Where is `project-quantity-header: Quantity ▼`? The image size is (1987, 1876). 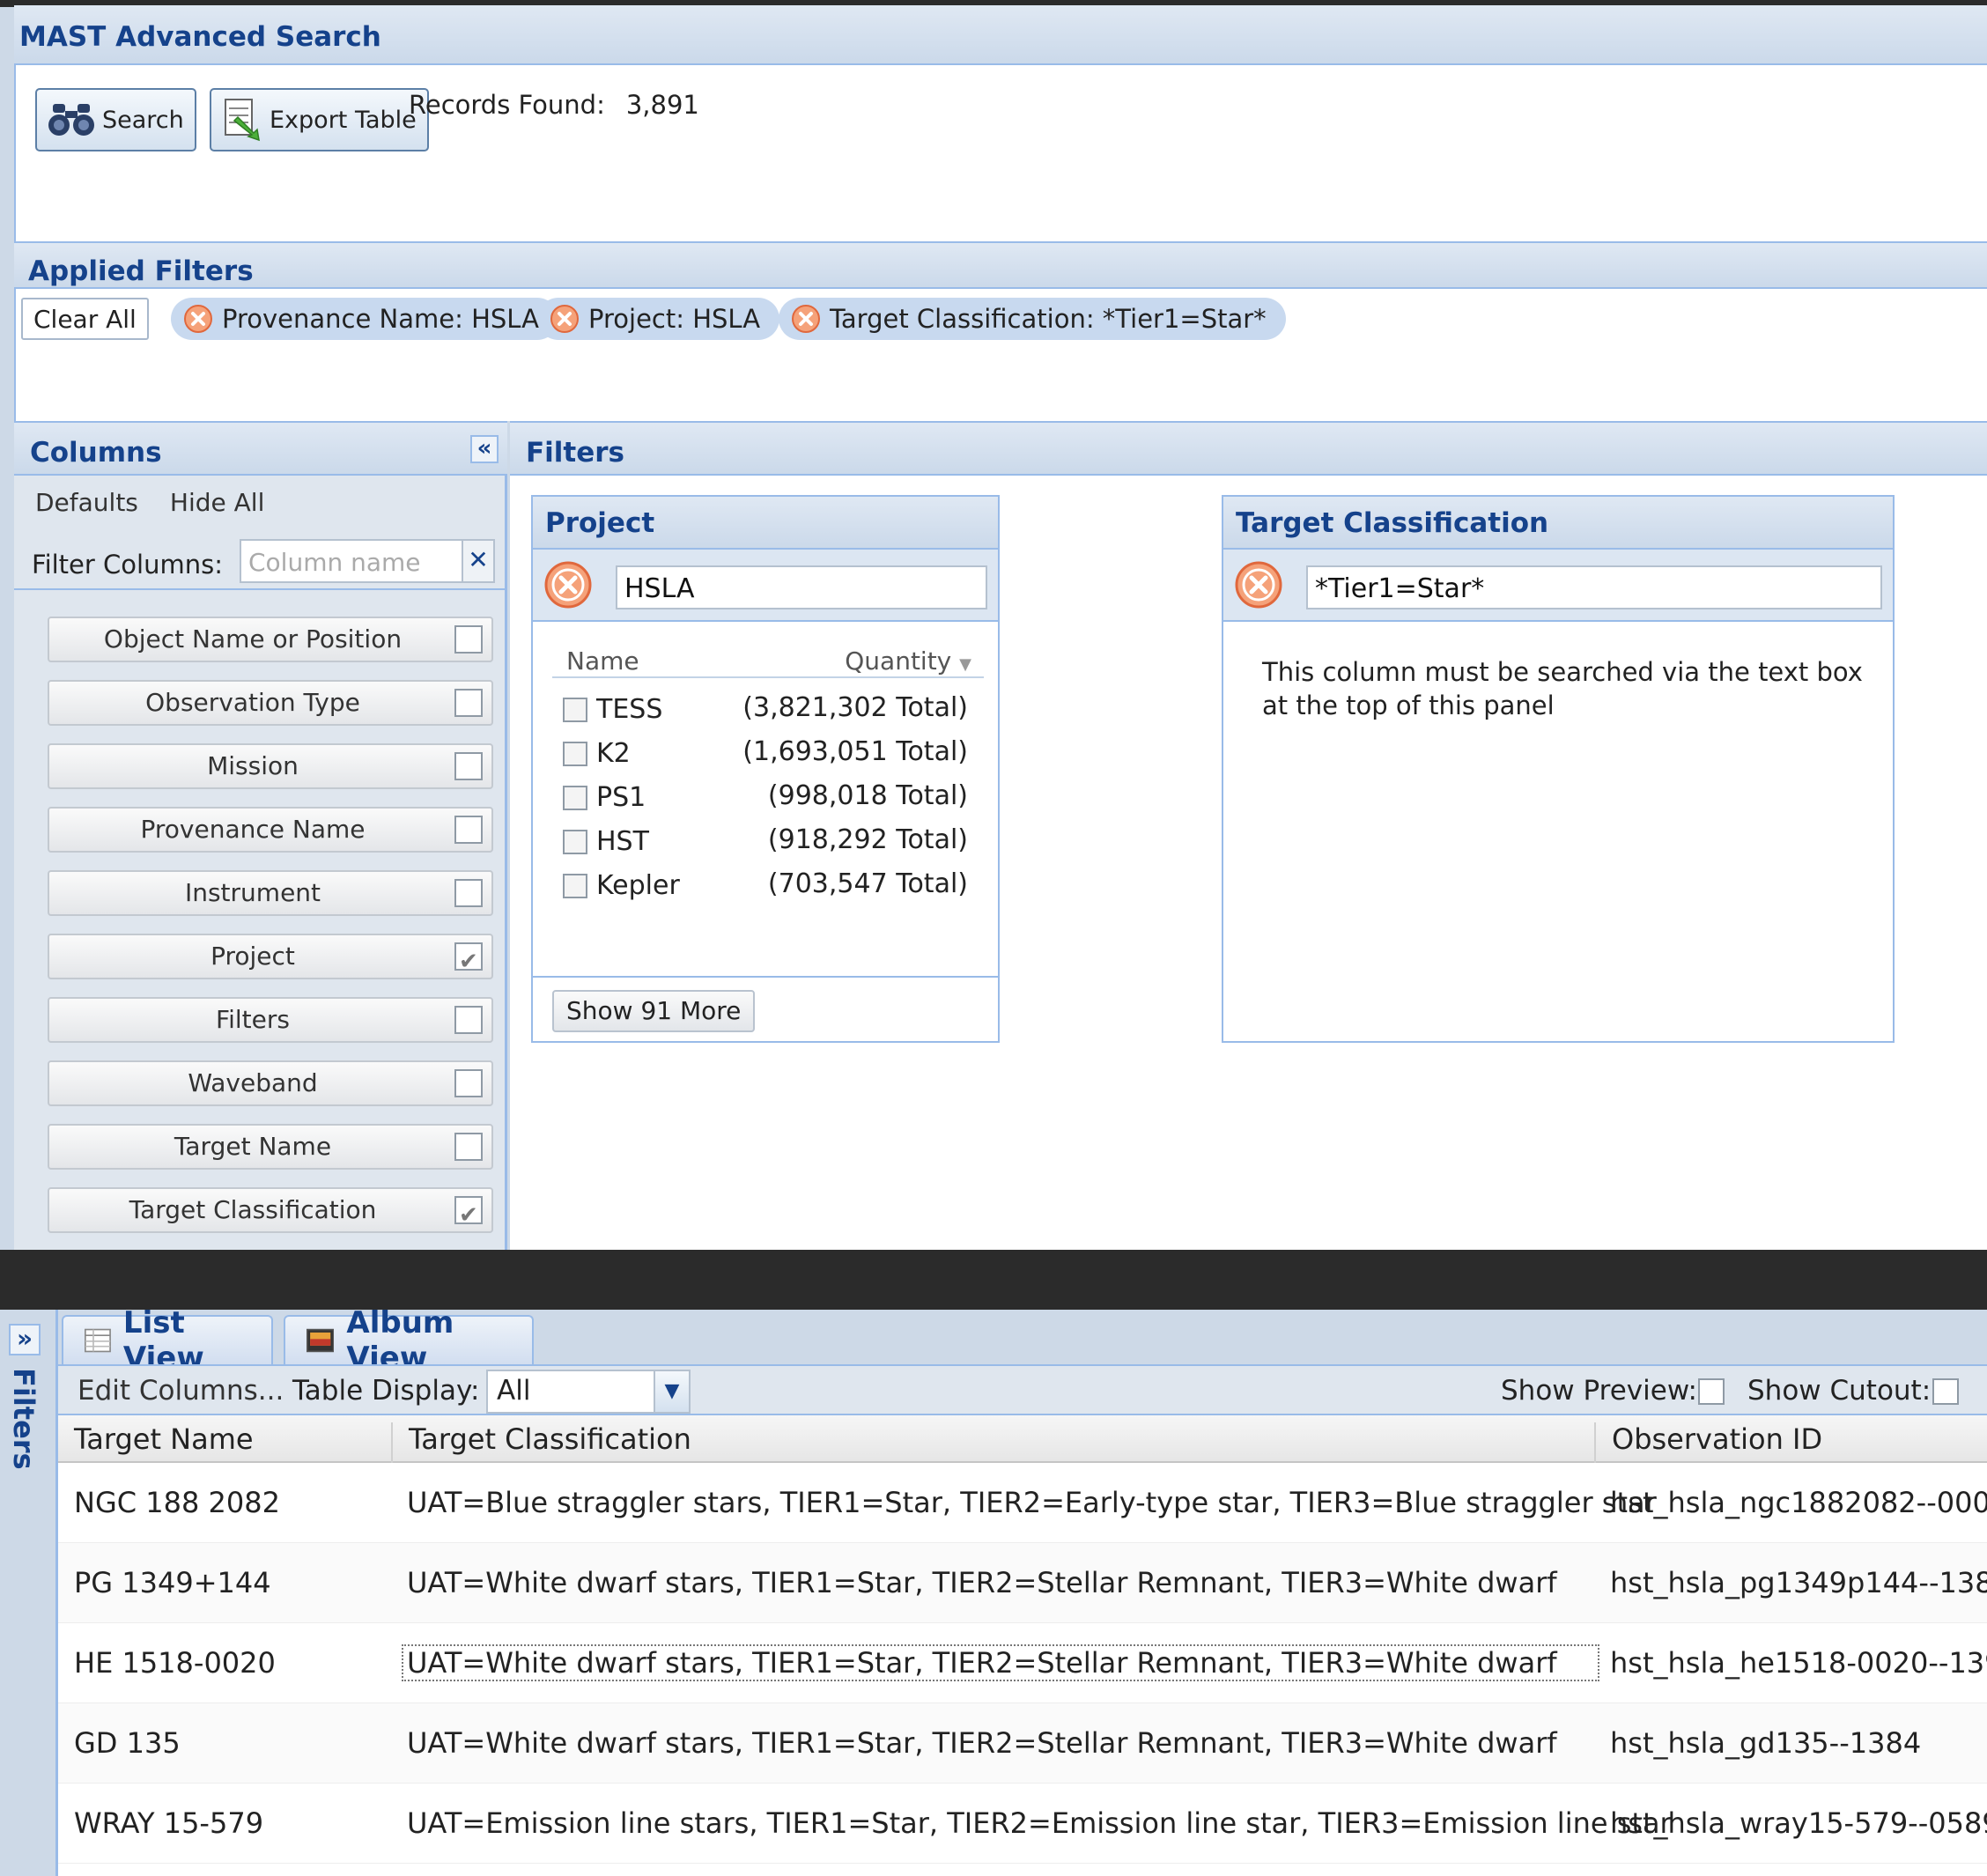
project-quantity-header: Quantity ▼ is located at coordinates (908, 661).